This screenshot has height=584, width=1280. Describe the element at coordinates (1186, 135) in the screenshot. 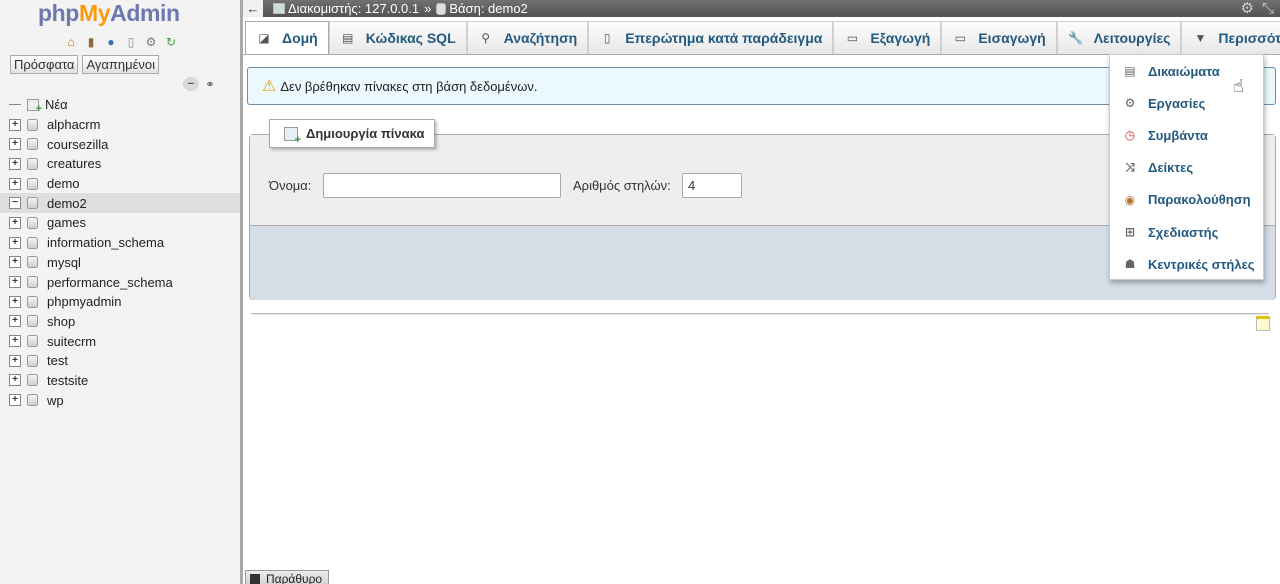

I see `menu-item-events: ◷ Συμβάντα` at that location.